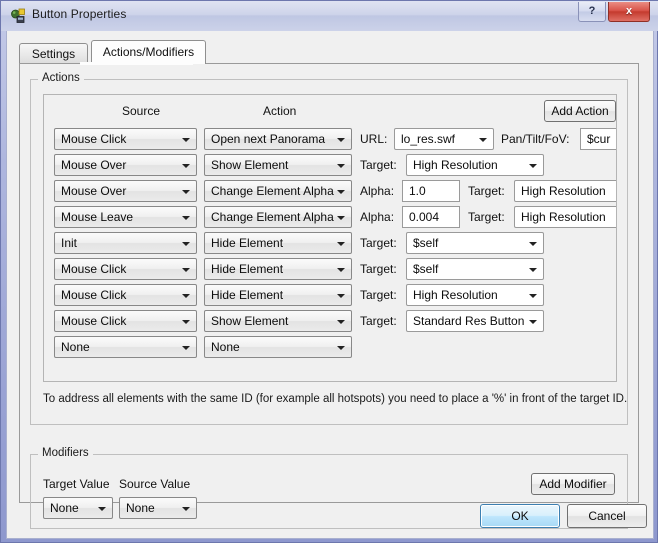 The width and height of the screenshot is (658, 543). Describe the element at coordinates (75, 347) in the screenshot. I see `row-source-value: None` at that location.